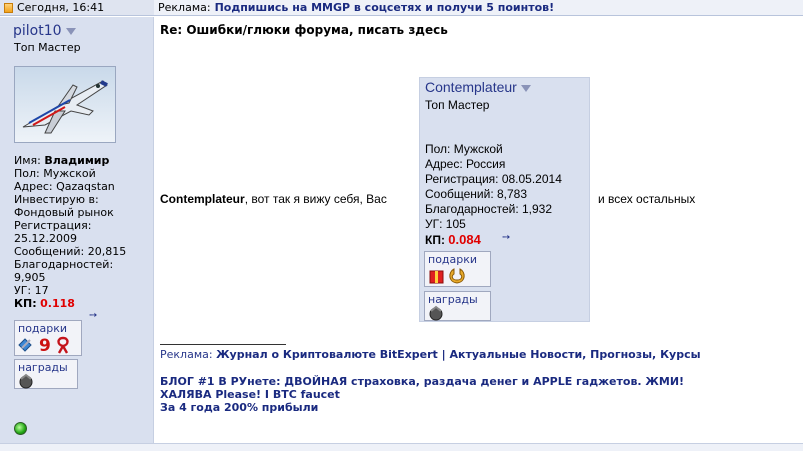  What do you see at coordinates (304, 30) in the screenshot?
I see `post-title: Re: Ошибки/глюки форума, писать здесь` at bounding box center [304, 30].